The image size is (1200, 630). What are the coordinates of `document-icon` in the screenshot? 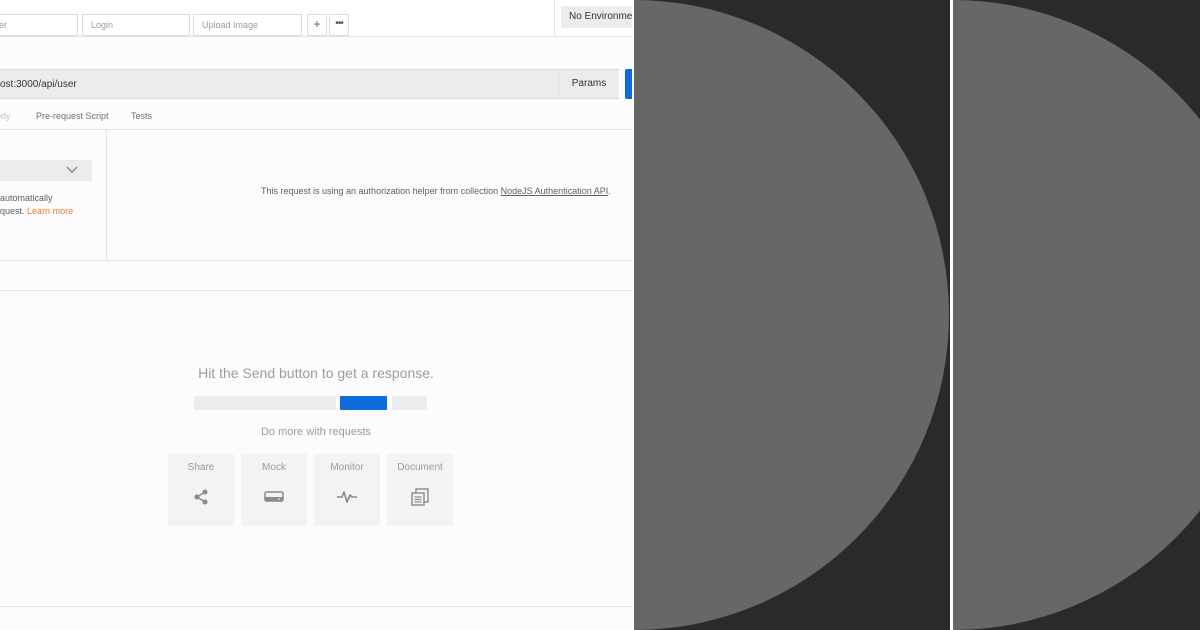 It's located at (420, 497).